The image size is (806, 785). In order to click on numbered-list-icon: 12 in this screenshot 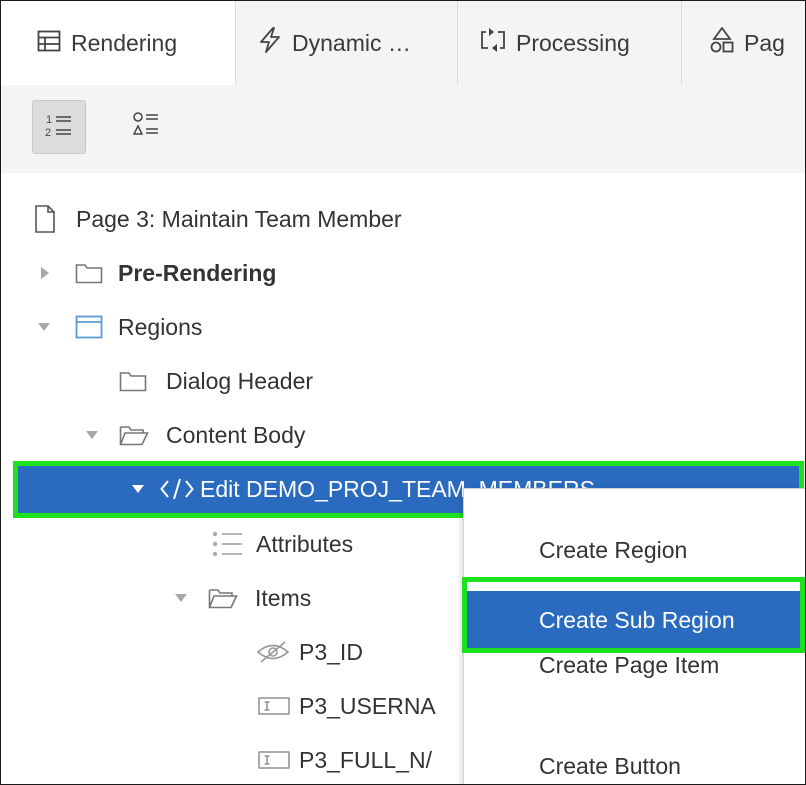, I will do `click(59, 127)`.